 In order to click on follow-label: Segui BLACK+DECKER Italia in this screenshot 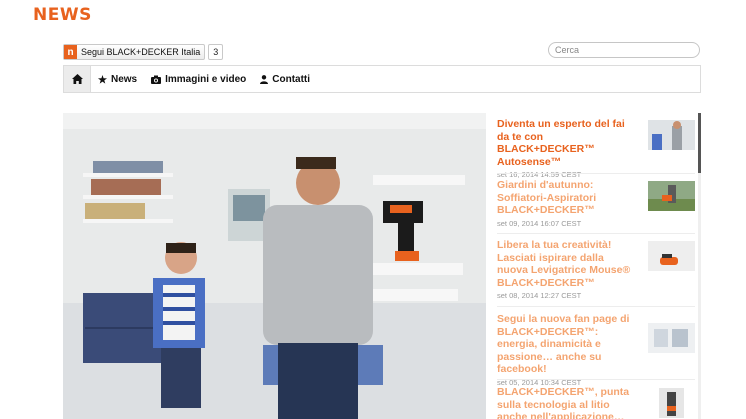, I will do `click(141, 52)`.